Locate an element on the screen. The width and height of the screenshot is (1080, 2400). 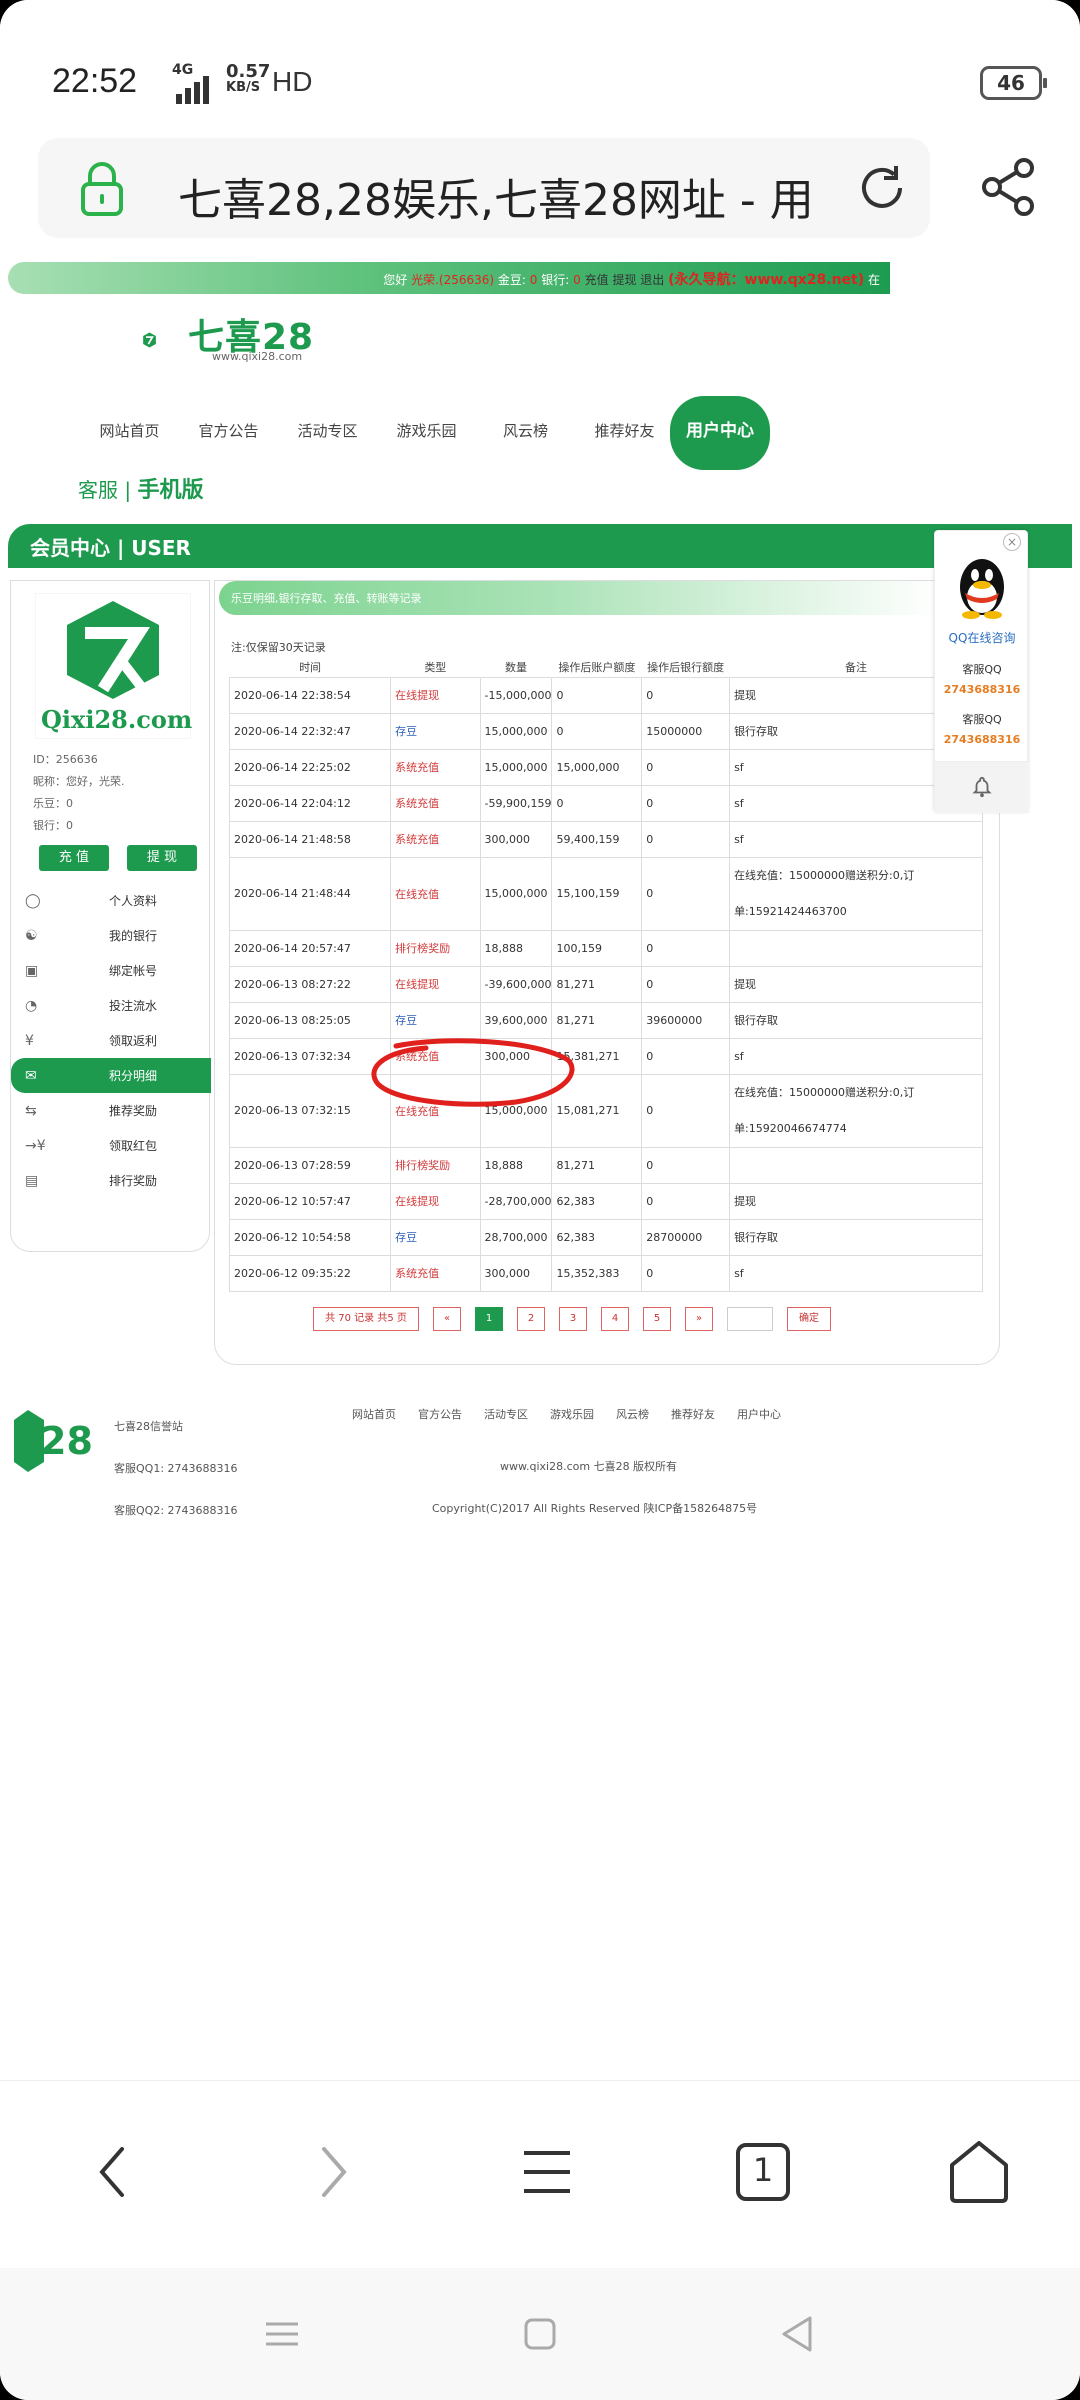
page-jump-input is located at coordinates (750, 1319).